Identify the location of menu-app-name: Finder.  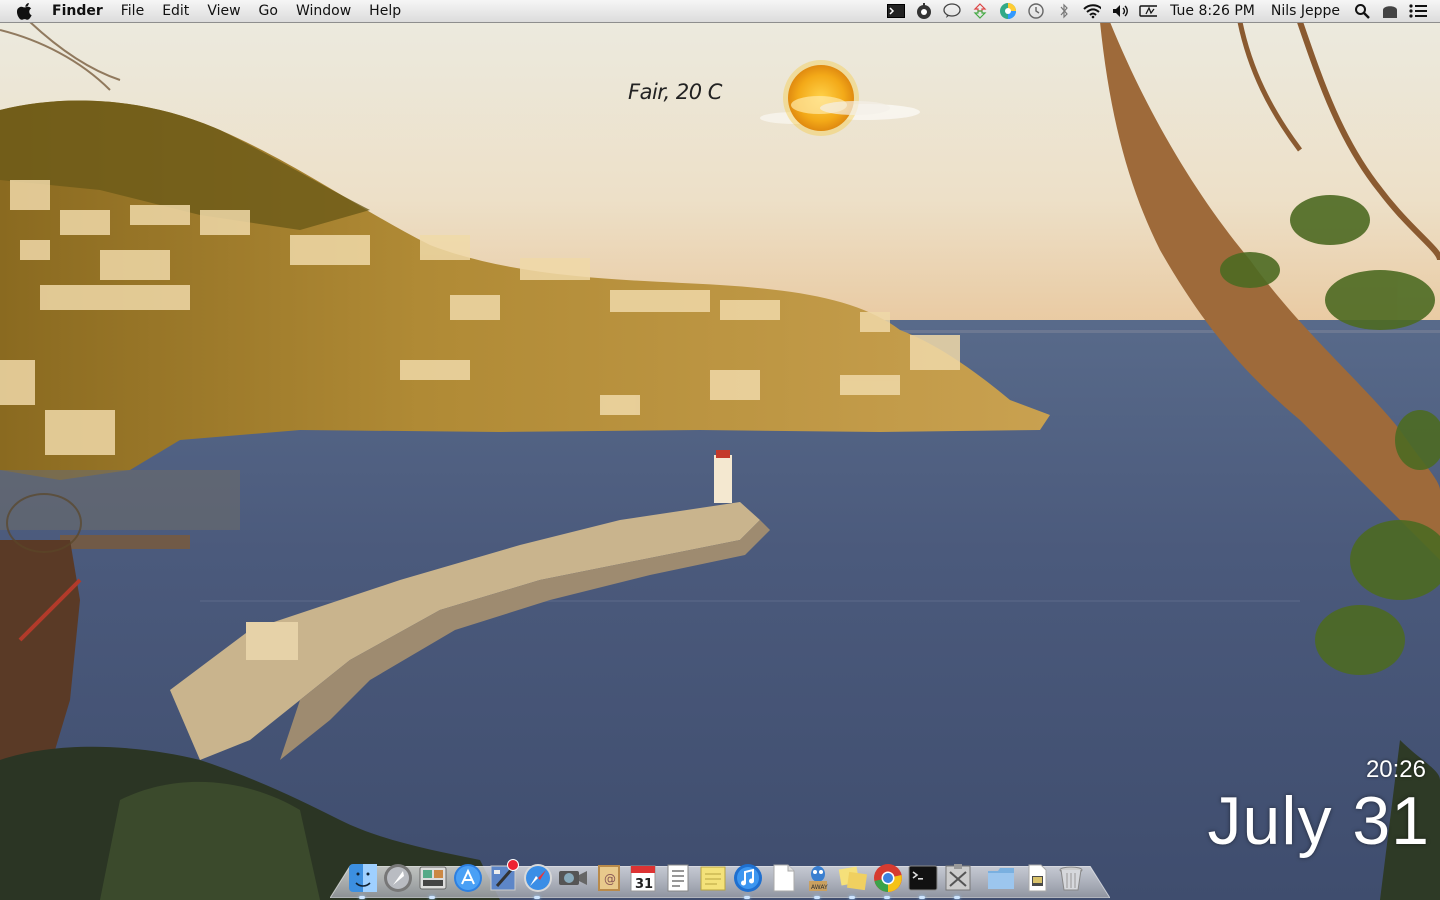
(79, 11).